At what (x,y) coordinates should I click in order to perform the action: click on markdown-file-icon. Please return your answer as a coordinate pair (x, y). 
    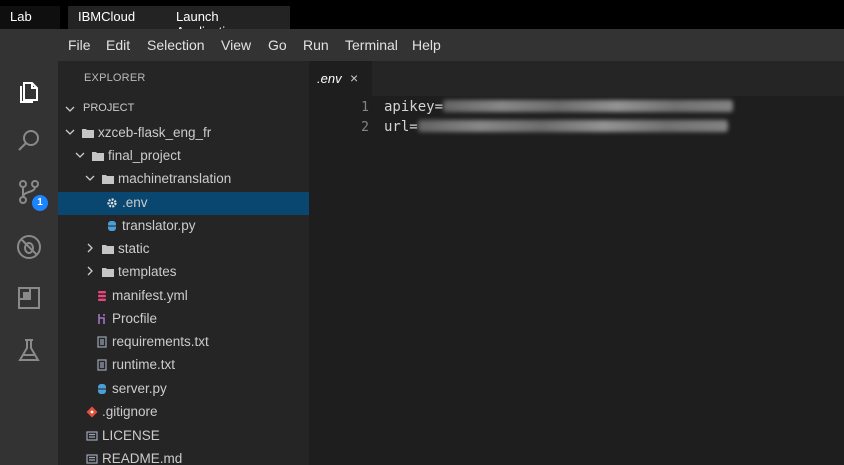
    Looking at the image, I should click on (92, 459).